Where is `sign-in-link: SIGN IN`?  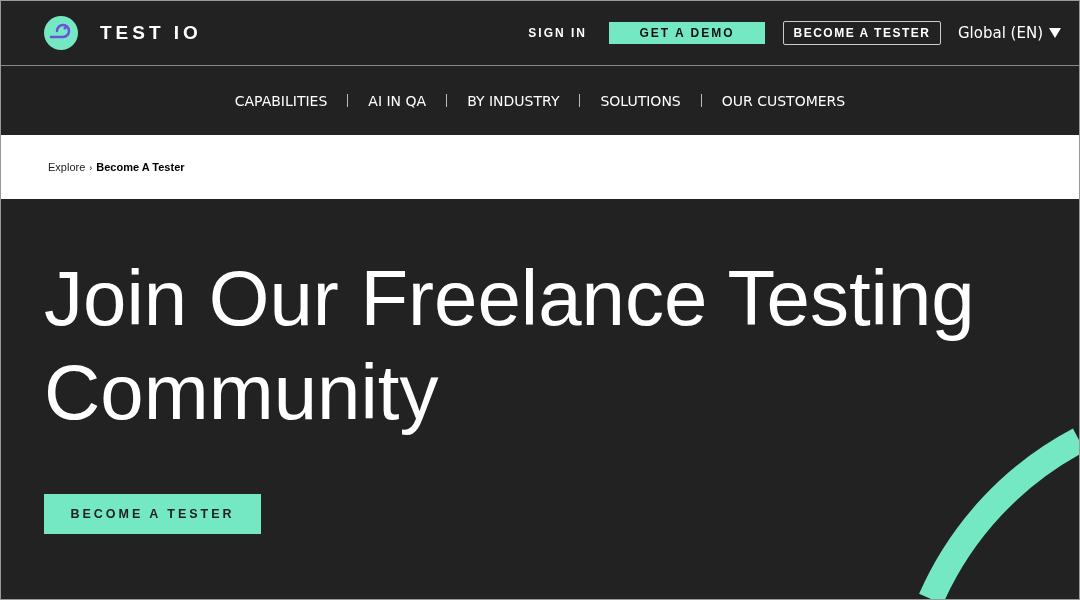 sign-in-link: SIGN IN is located at coordinates (557, 33).